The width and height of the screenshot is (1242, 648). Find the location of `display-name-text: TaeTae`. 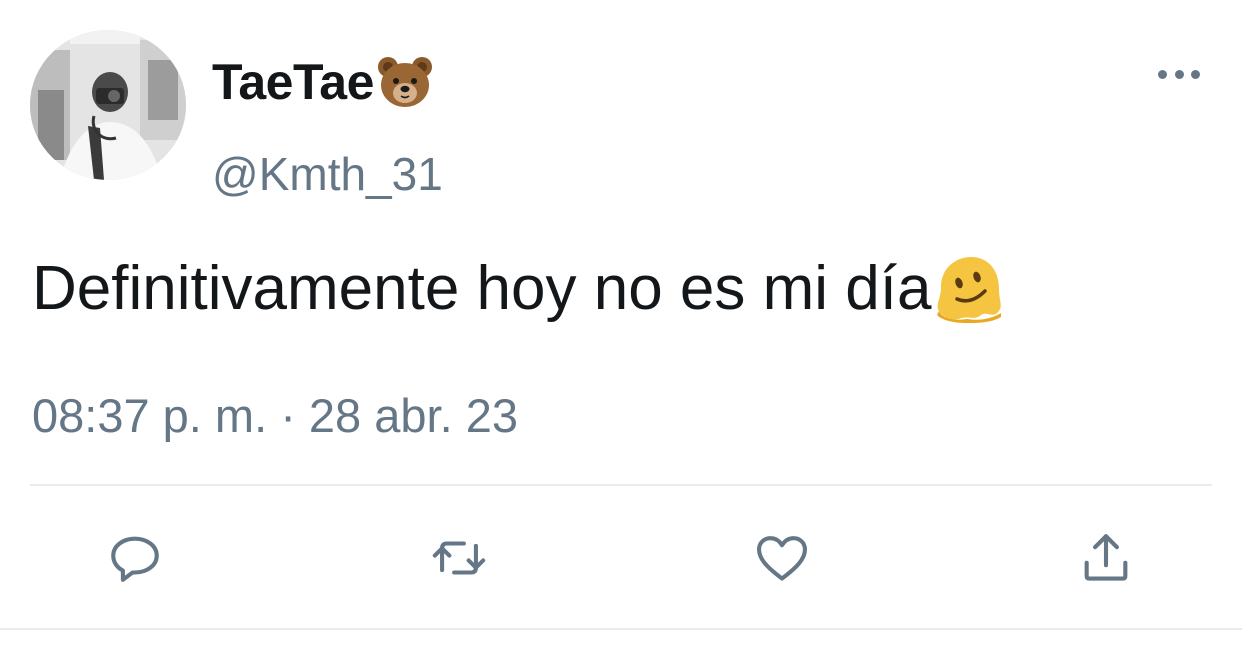

display-name-text: TaeTae is located at coordinates (293, 82).